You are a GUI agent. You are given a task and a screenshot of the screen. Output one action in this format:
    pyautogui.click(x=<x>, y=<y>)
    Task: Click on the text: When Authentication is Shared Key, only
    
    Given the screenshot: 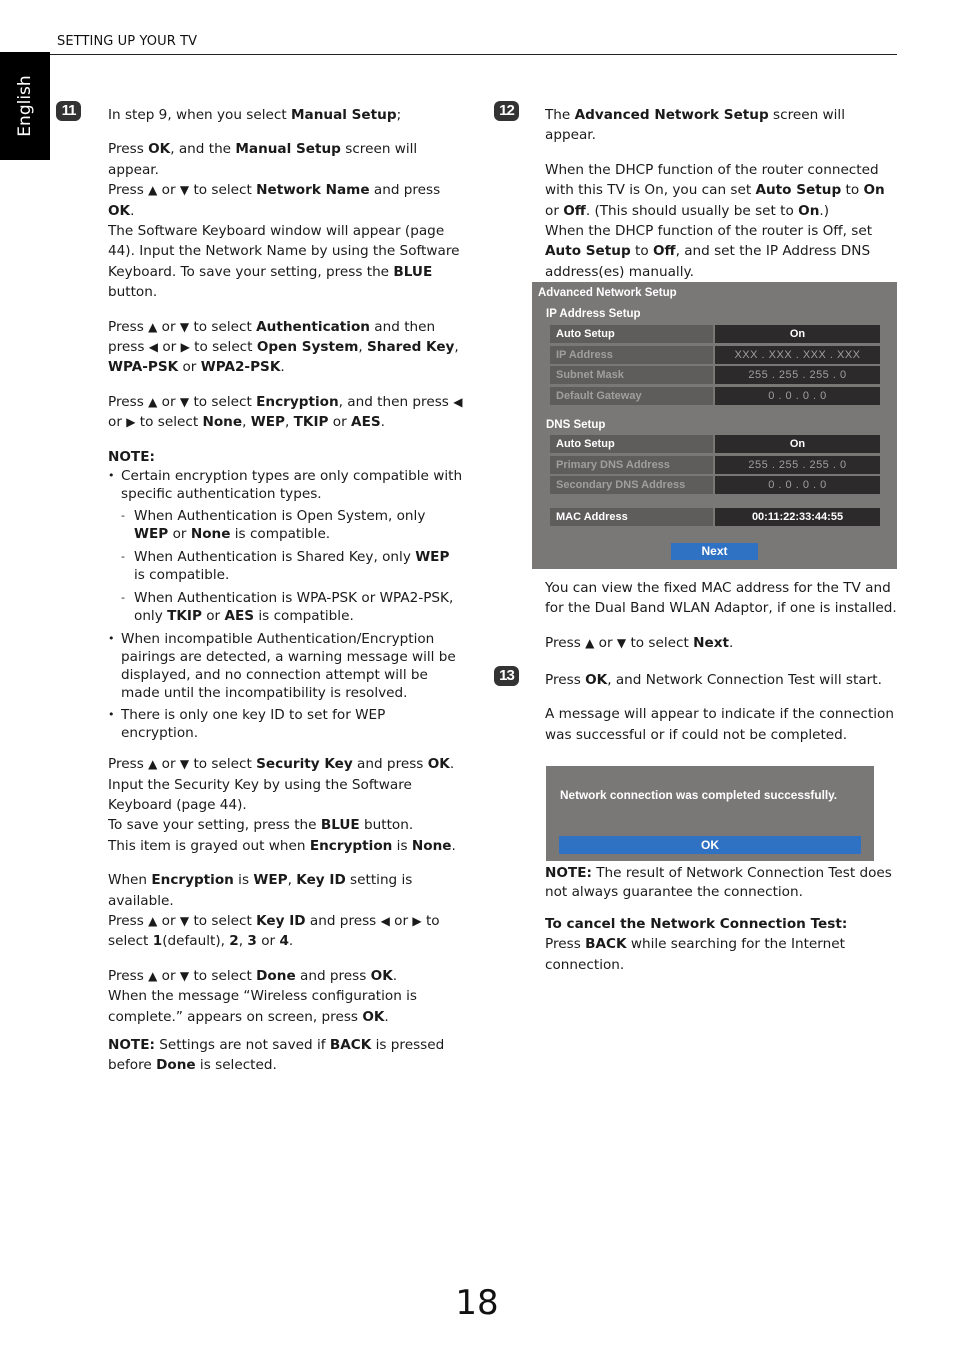 What is the action you would take?
    pyautogui.click(x=275, y=557)
    